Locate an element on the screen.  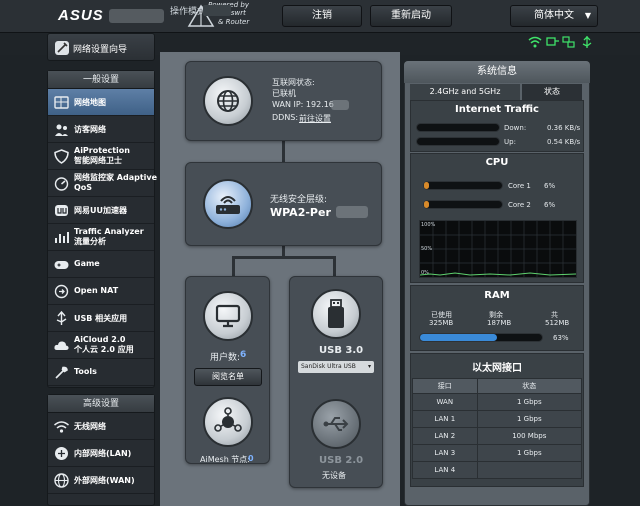
ddns-settings-link: 前往设置 is located at coordinates (315, 118).